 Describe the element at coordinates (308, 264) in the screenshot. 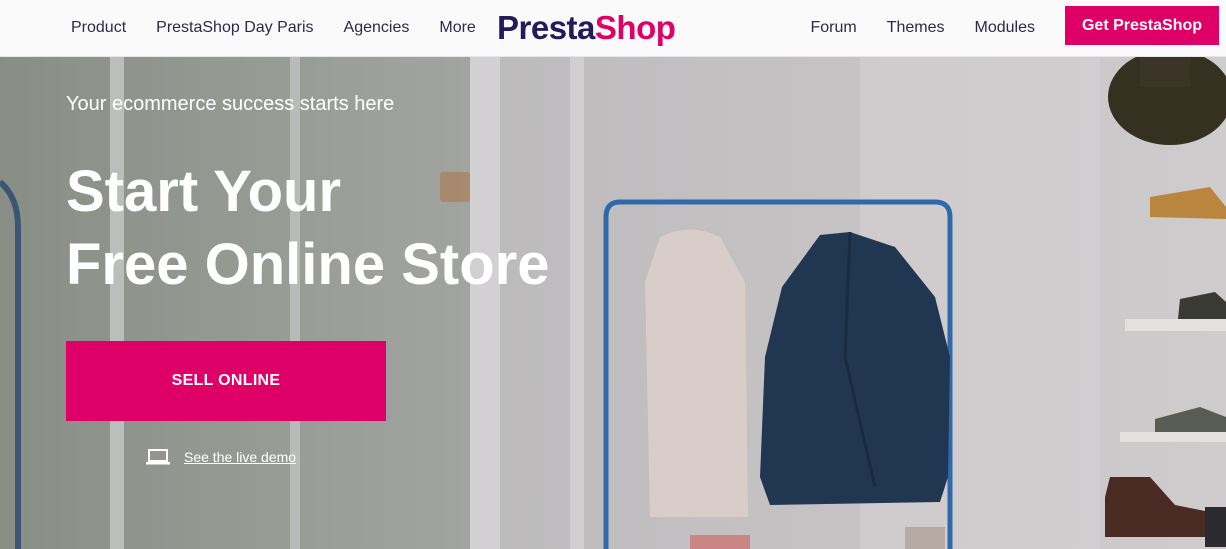

I see `headline-line-2: Free Online Store` at that location.